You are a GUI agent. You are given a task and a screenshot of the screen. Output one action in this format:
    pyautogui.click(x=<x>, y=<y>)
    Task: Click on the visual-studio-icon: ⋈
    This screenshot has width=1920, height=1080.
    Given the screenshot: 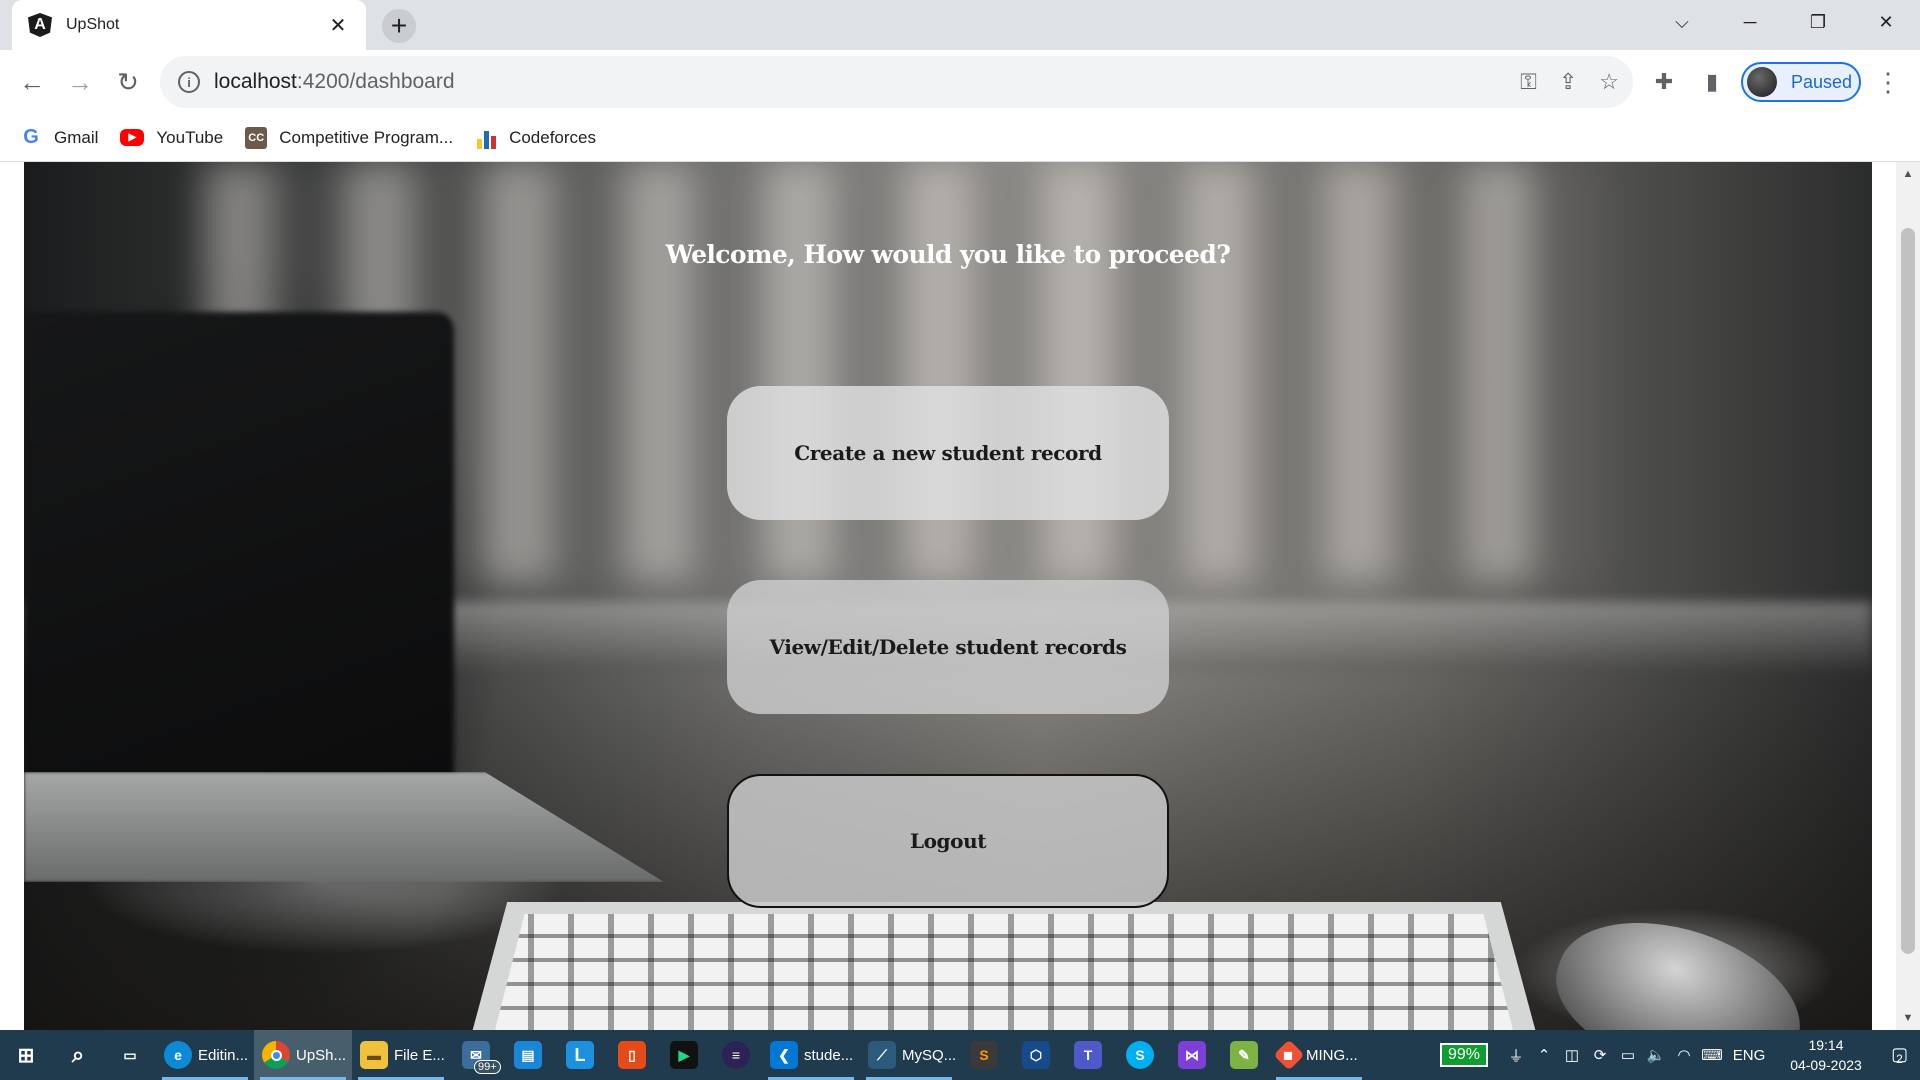 What is the action you would take?
    pyautogui.click(x=1192, y=1055)
    